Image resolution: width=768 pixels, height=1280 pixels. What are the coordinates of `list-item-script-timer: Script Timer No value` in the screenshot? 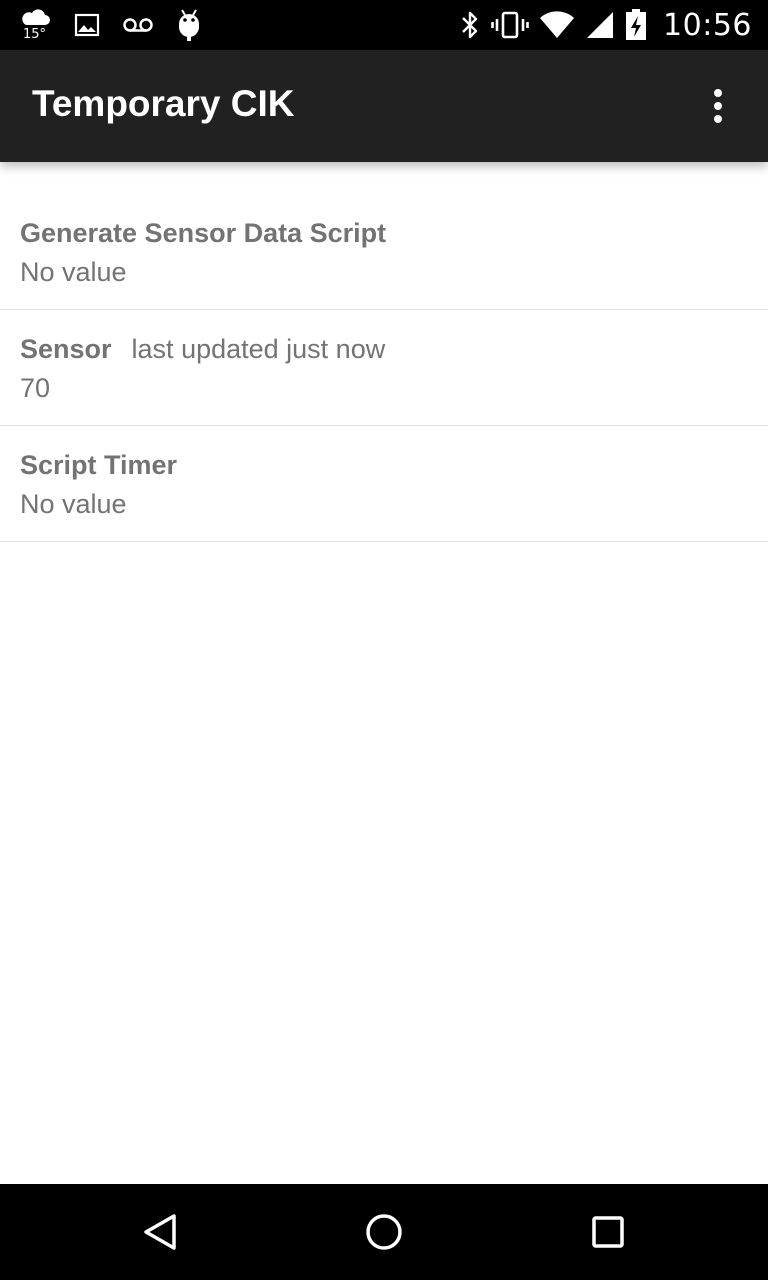 It's located at (384, 484).